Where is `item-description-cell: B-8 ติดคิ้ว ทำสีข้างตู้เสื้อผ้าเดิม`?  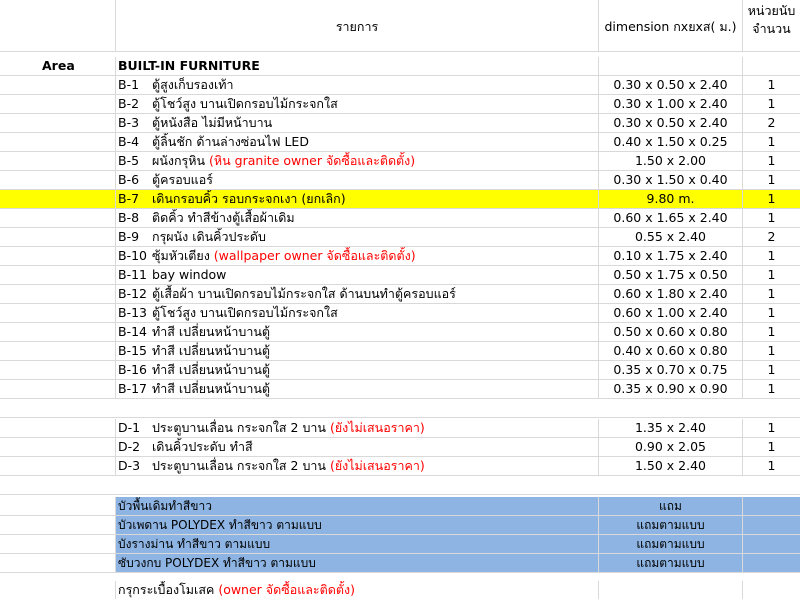 item-description-cell: B-8 ติดคิ้ว ทำสีข้างตู้เสื้อผ้าเดิม is located at coordinates (357, 218).